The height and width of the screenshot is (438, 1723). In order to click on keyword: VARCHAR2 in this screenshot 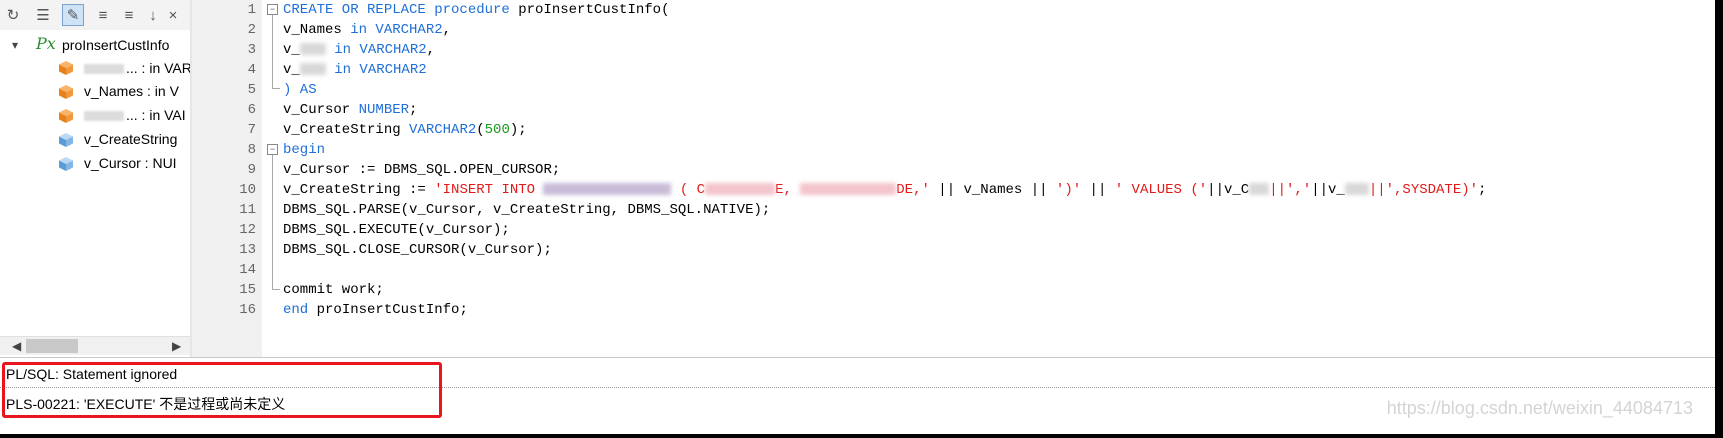, I will do `click(443, 130)`.